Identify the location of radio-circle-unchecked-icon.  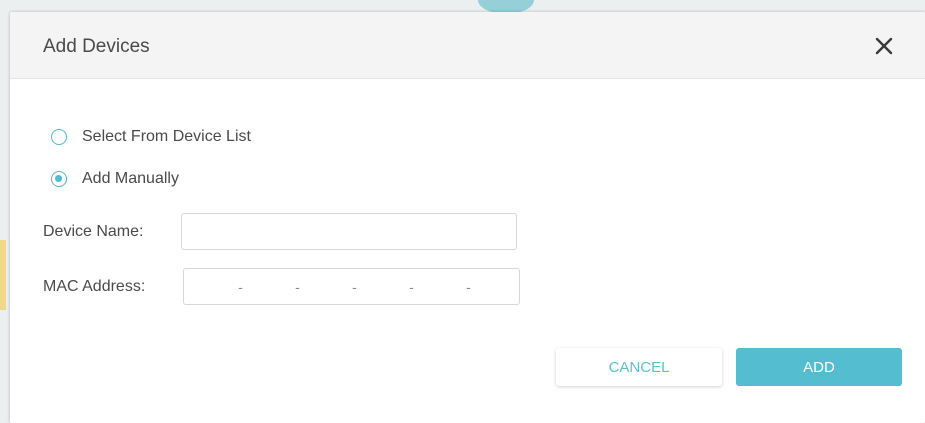
(59, 137).